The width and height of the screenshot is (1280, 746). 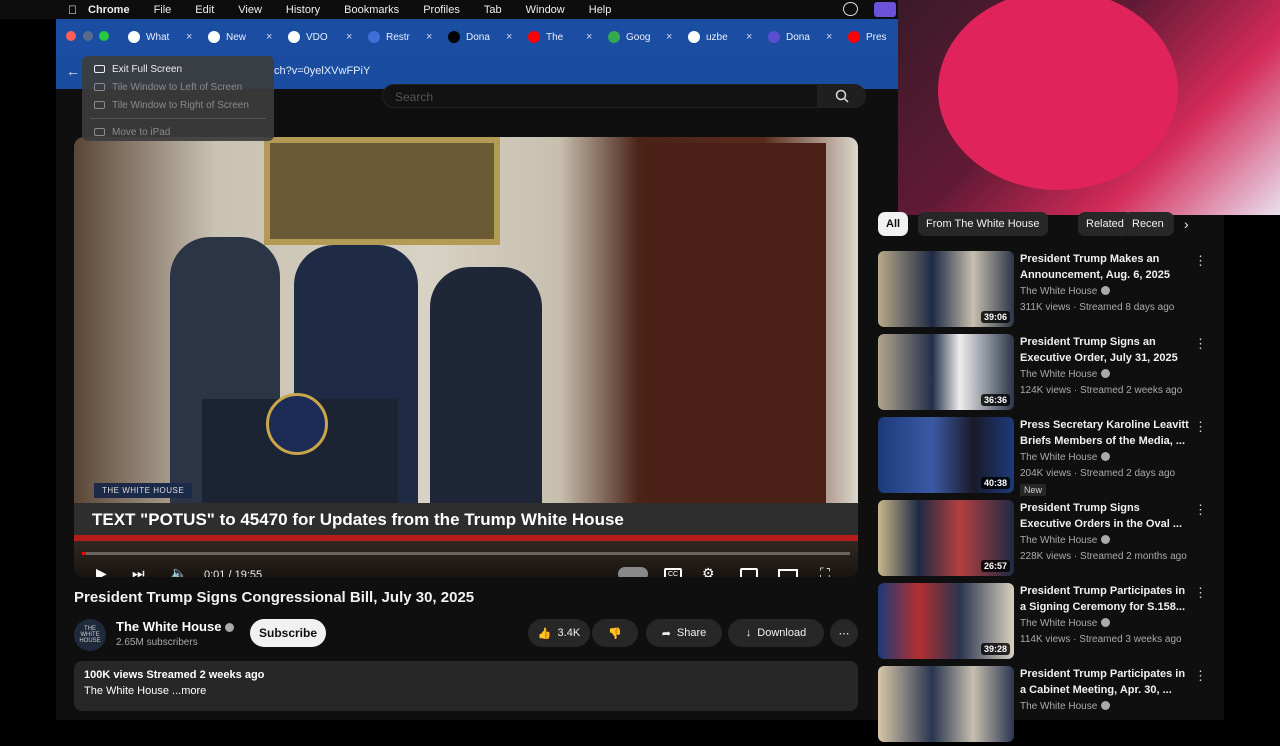 I want to click on download-button: ↓ Download, so click(x=776, y=633).